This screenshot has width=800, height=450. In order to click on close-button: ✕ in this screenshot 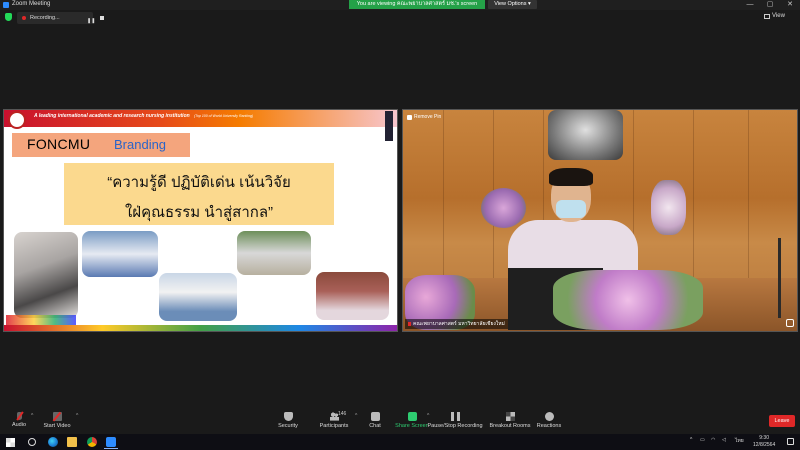, I will do `click(790, 5)`.